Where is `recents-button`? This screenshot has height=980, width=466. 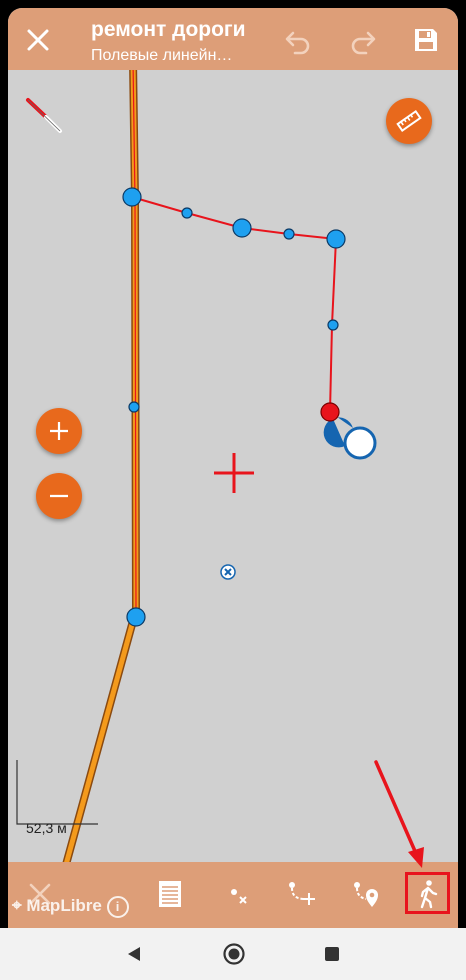 recents-button is located at coordinates (332, 954).